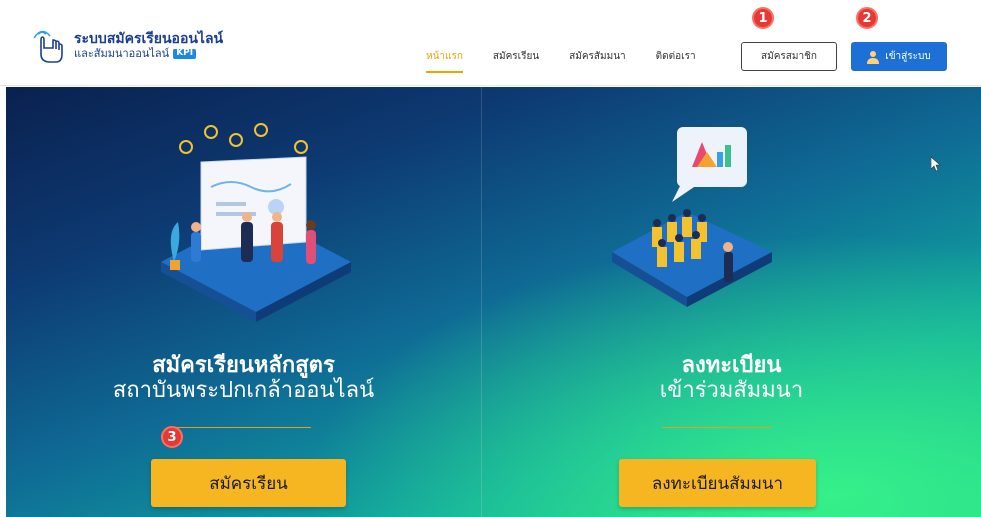 Image resolution: width=981 pixels, height=517 pixels. I want to click on nav-item-courses: สมัครเรียน, so click(516, 56).